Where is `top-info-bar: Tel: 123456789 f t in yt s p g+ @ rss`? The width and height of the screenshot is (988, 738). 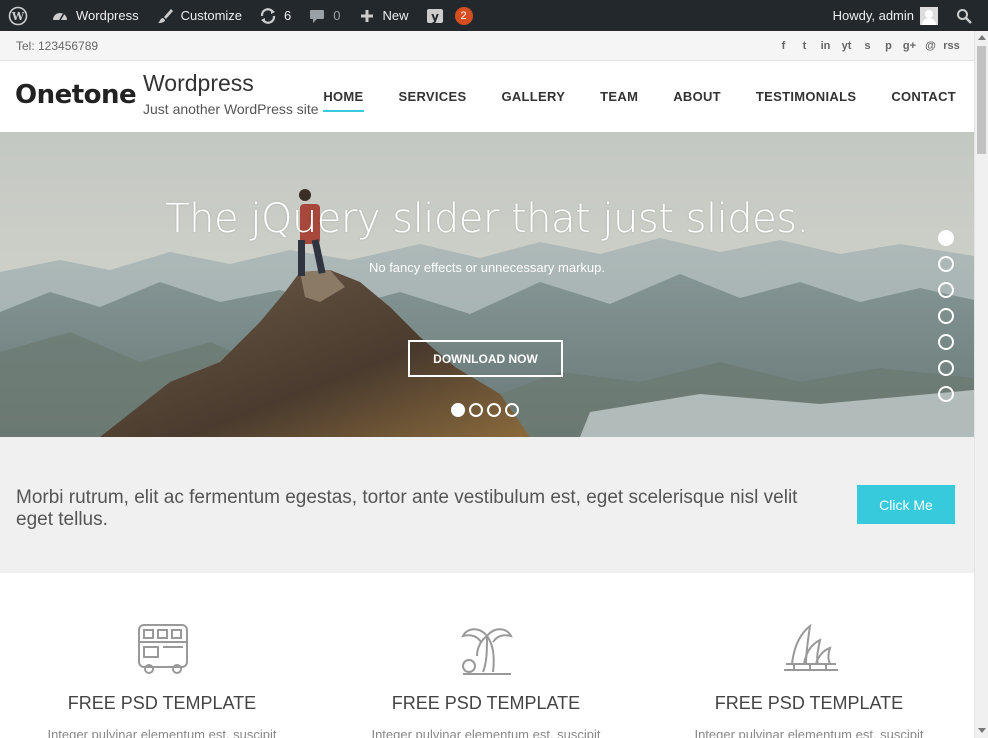 top-info-bar: Tel: 123456789 f t in yt s p g+ @ rss is located at coordinates (487, 46).